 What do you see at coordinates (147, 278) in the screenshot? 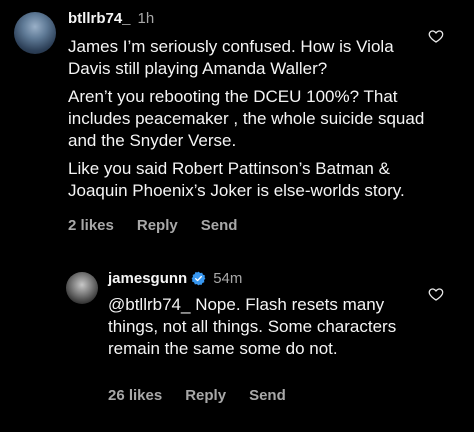
I see `username: jamesgunn` at bounding box center [147, 278].